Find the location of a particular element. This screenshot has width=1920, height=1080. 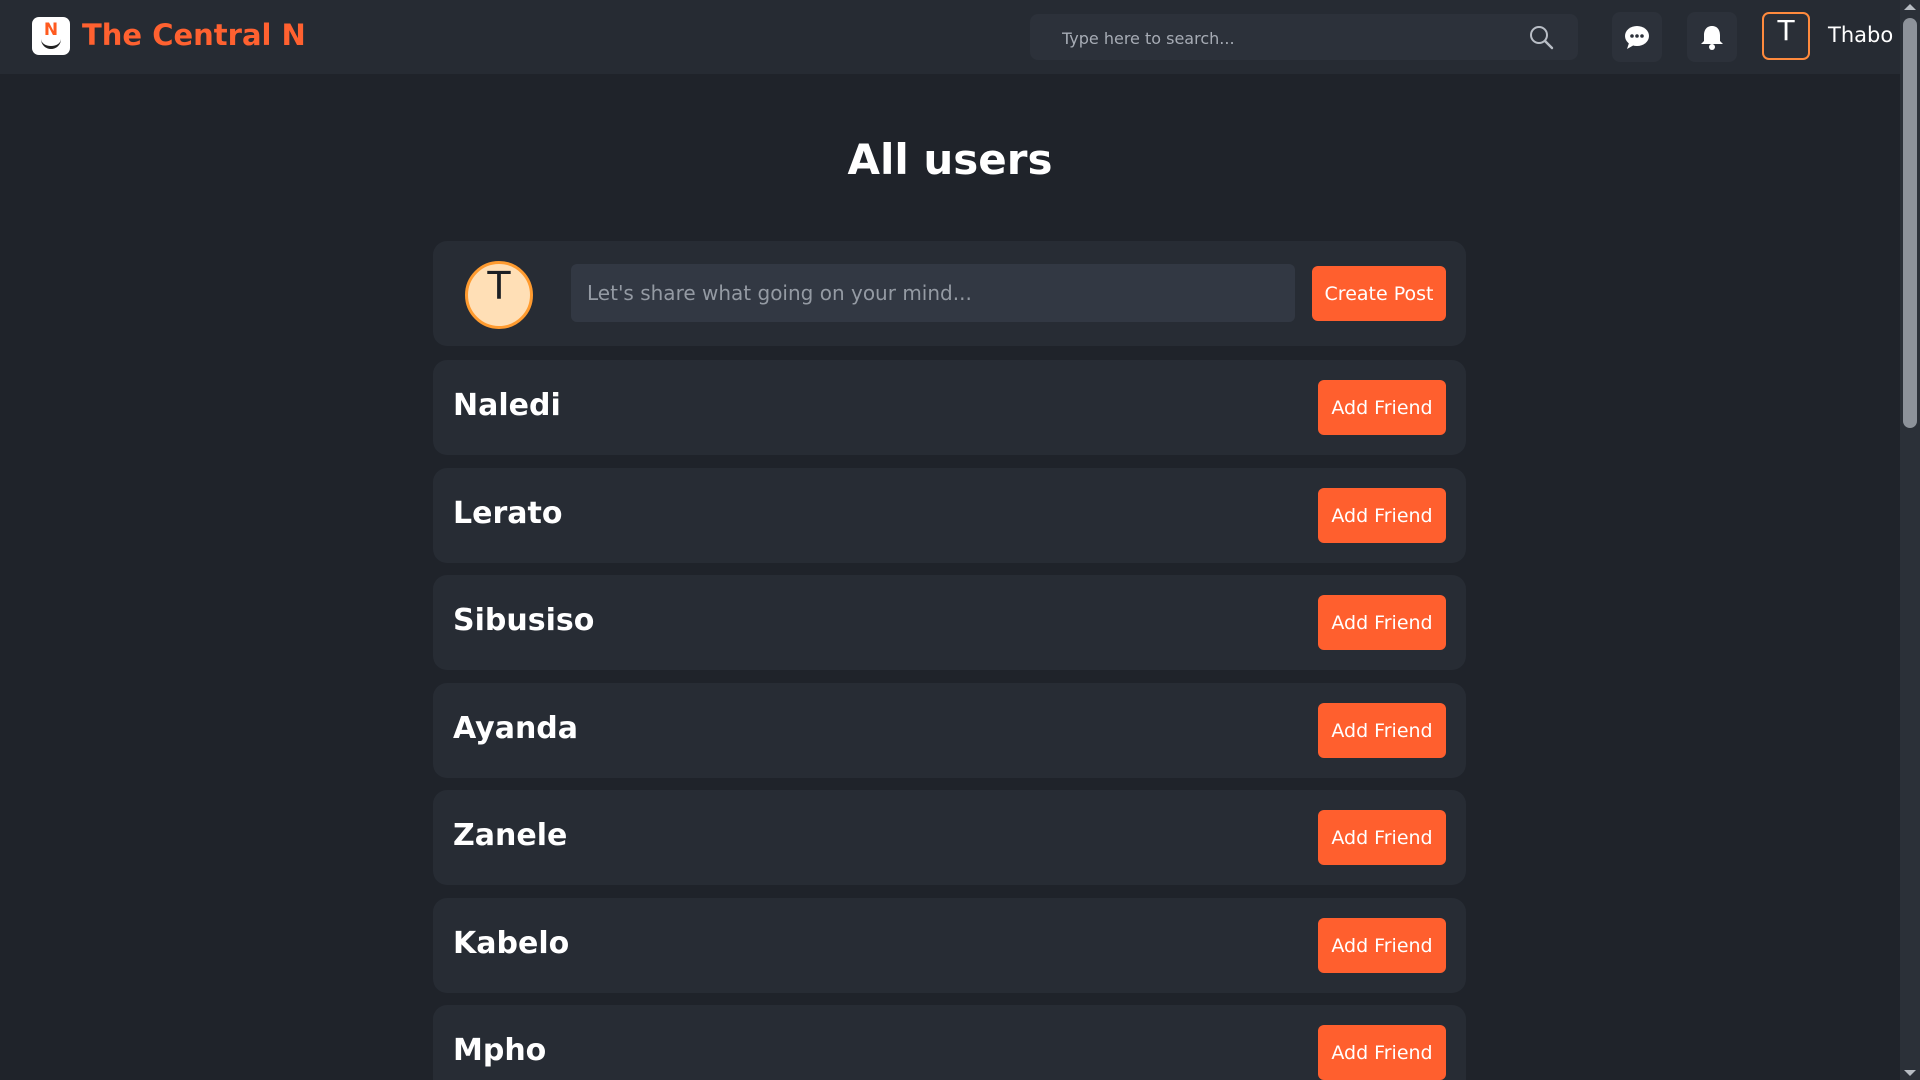

bell-icon is located at coordinates (1712, 38).